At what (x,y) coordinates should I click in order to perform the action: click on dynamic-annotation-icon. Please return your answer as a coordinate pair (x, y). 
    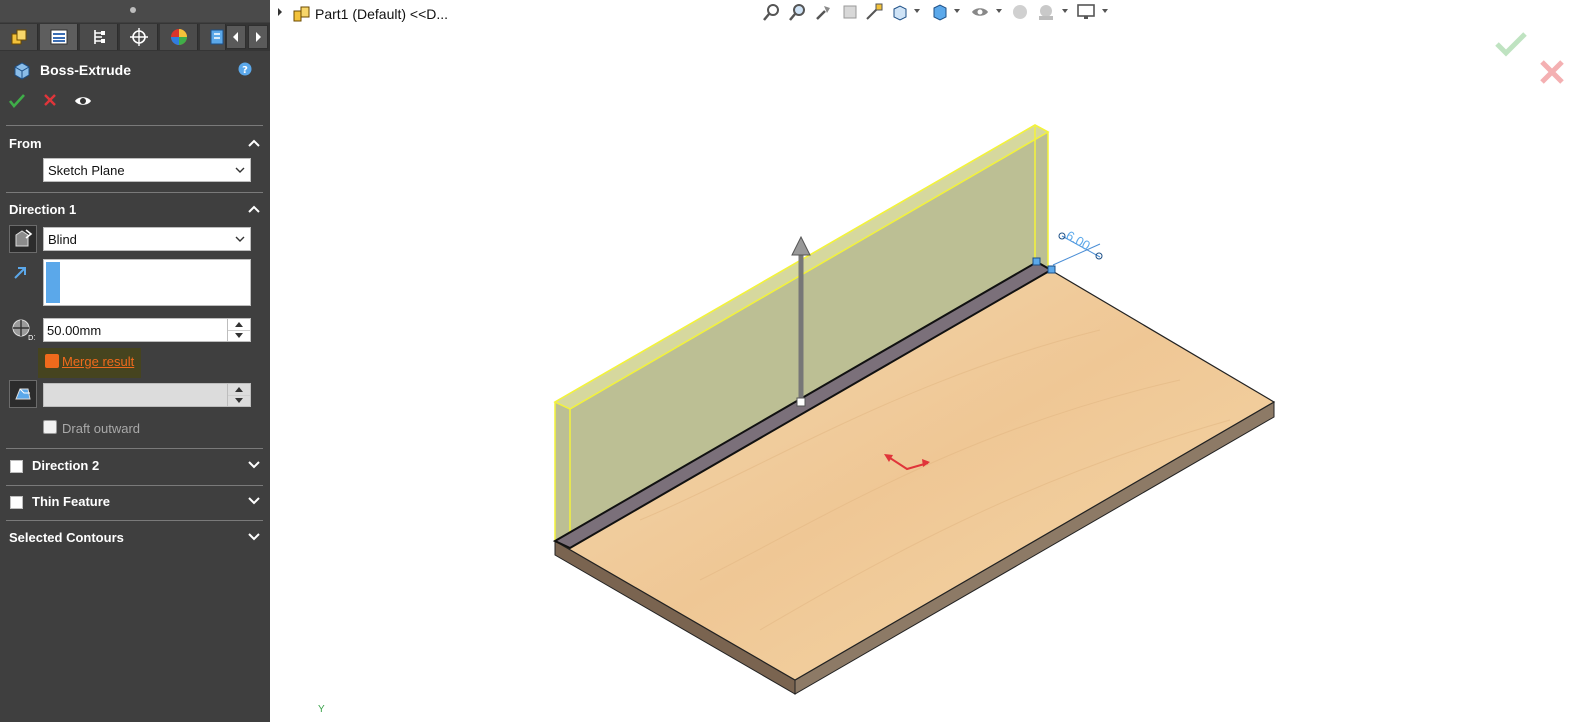
    Looking at the image, I should click on (874, 11).